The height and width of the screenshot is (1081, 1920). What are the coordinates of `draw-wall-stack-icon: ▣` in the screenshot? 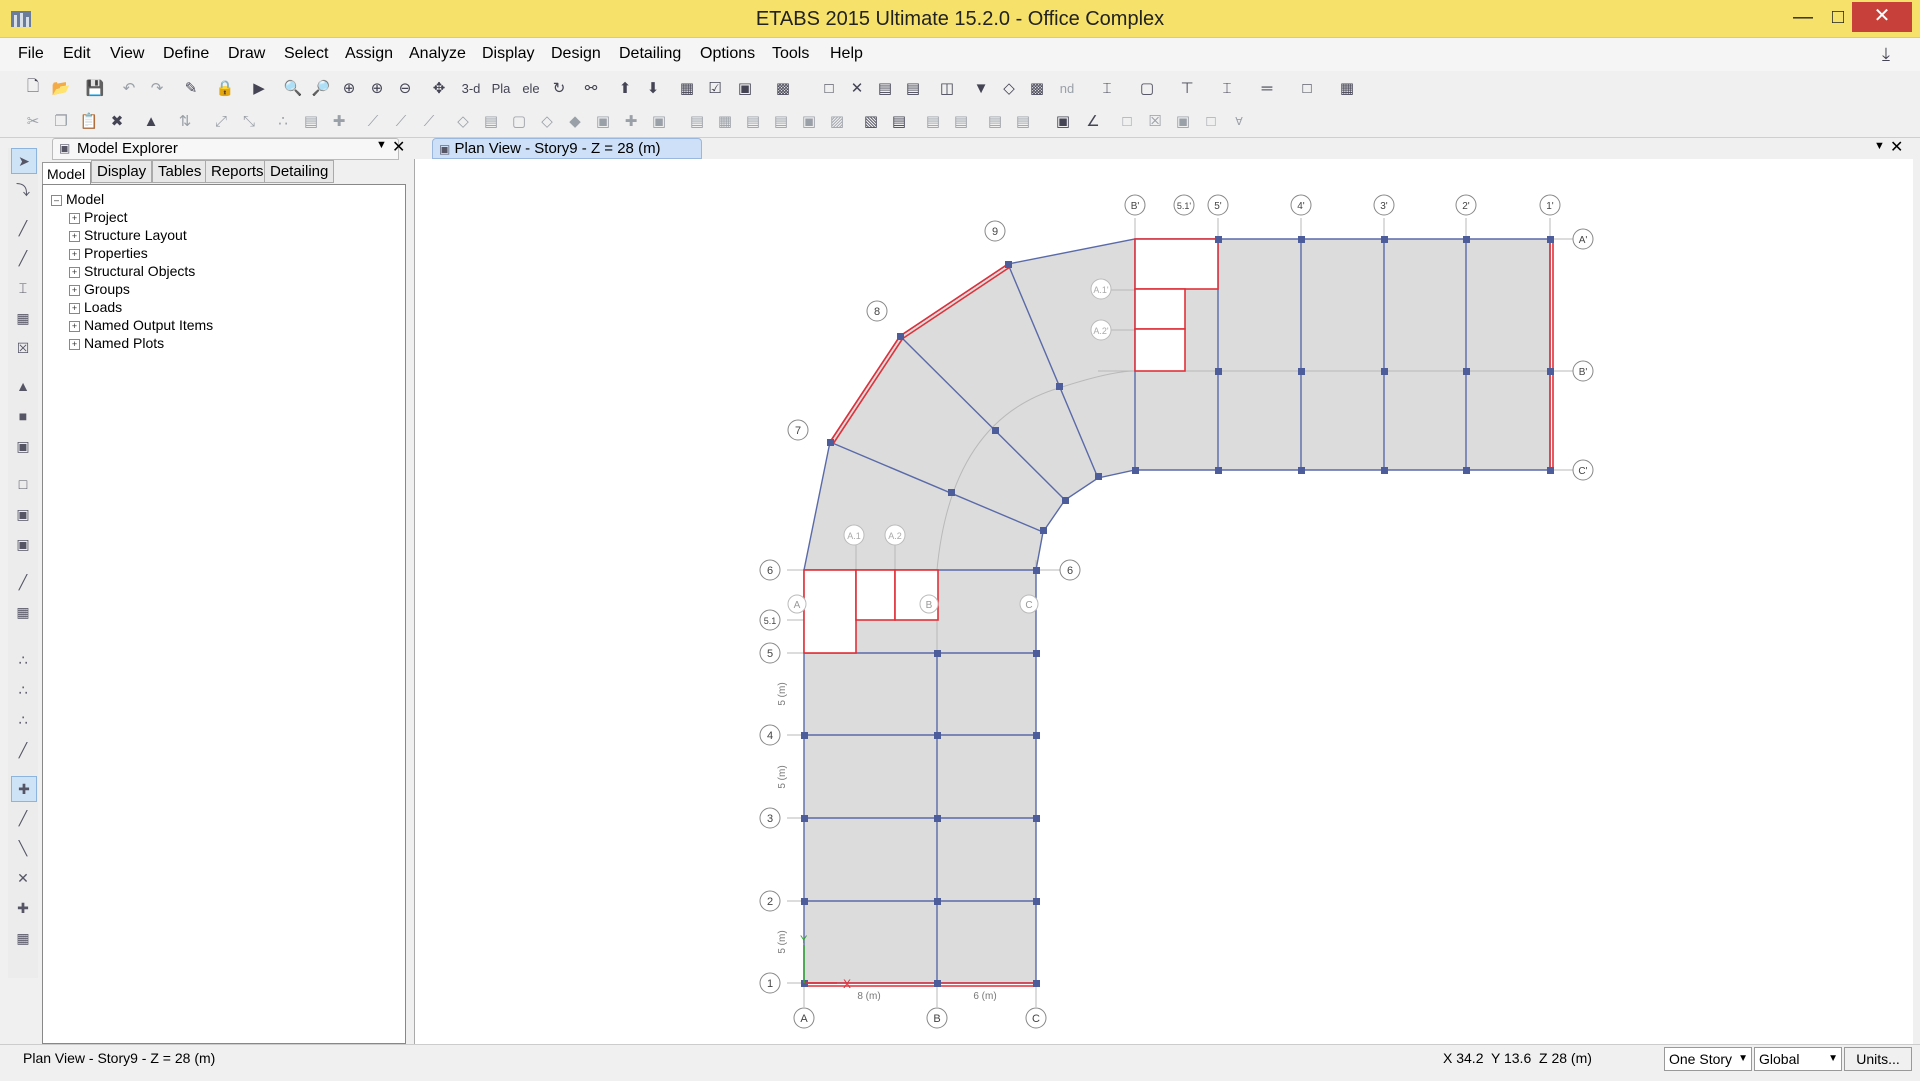 It's located at (23, 514).